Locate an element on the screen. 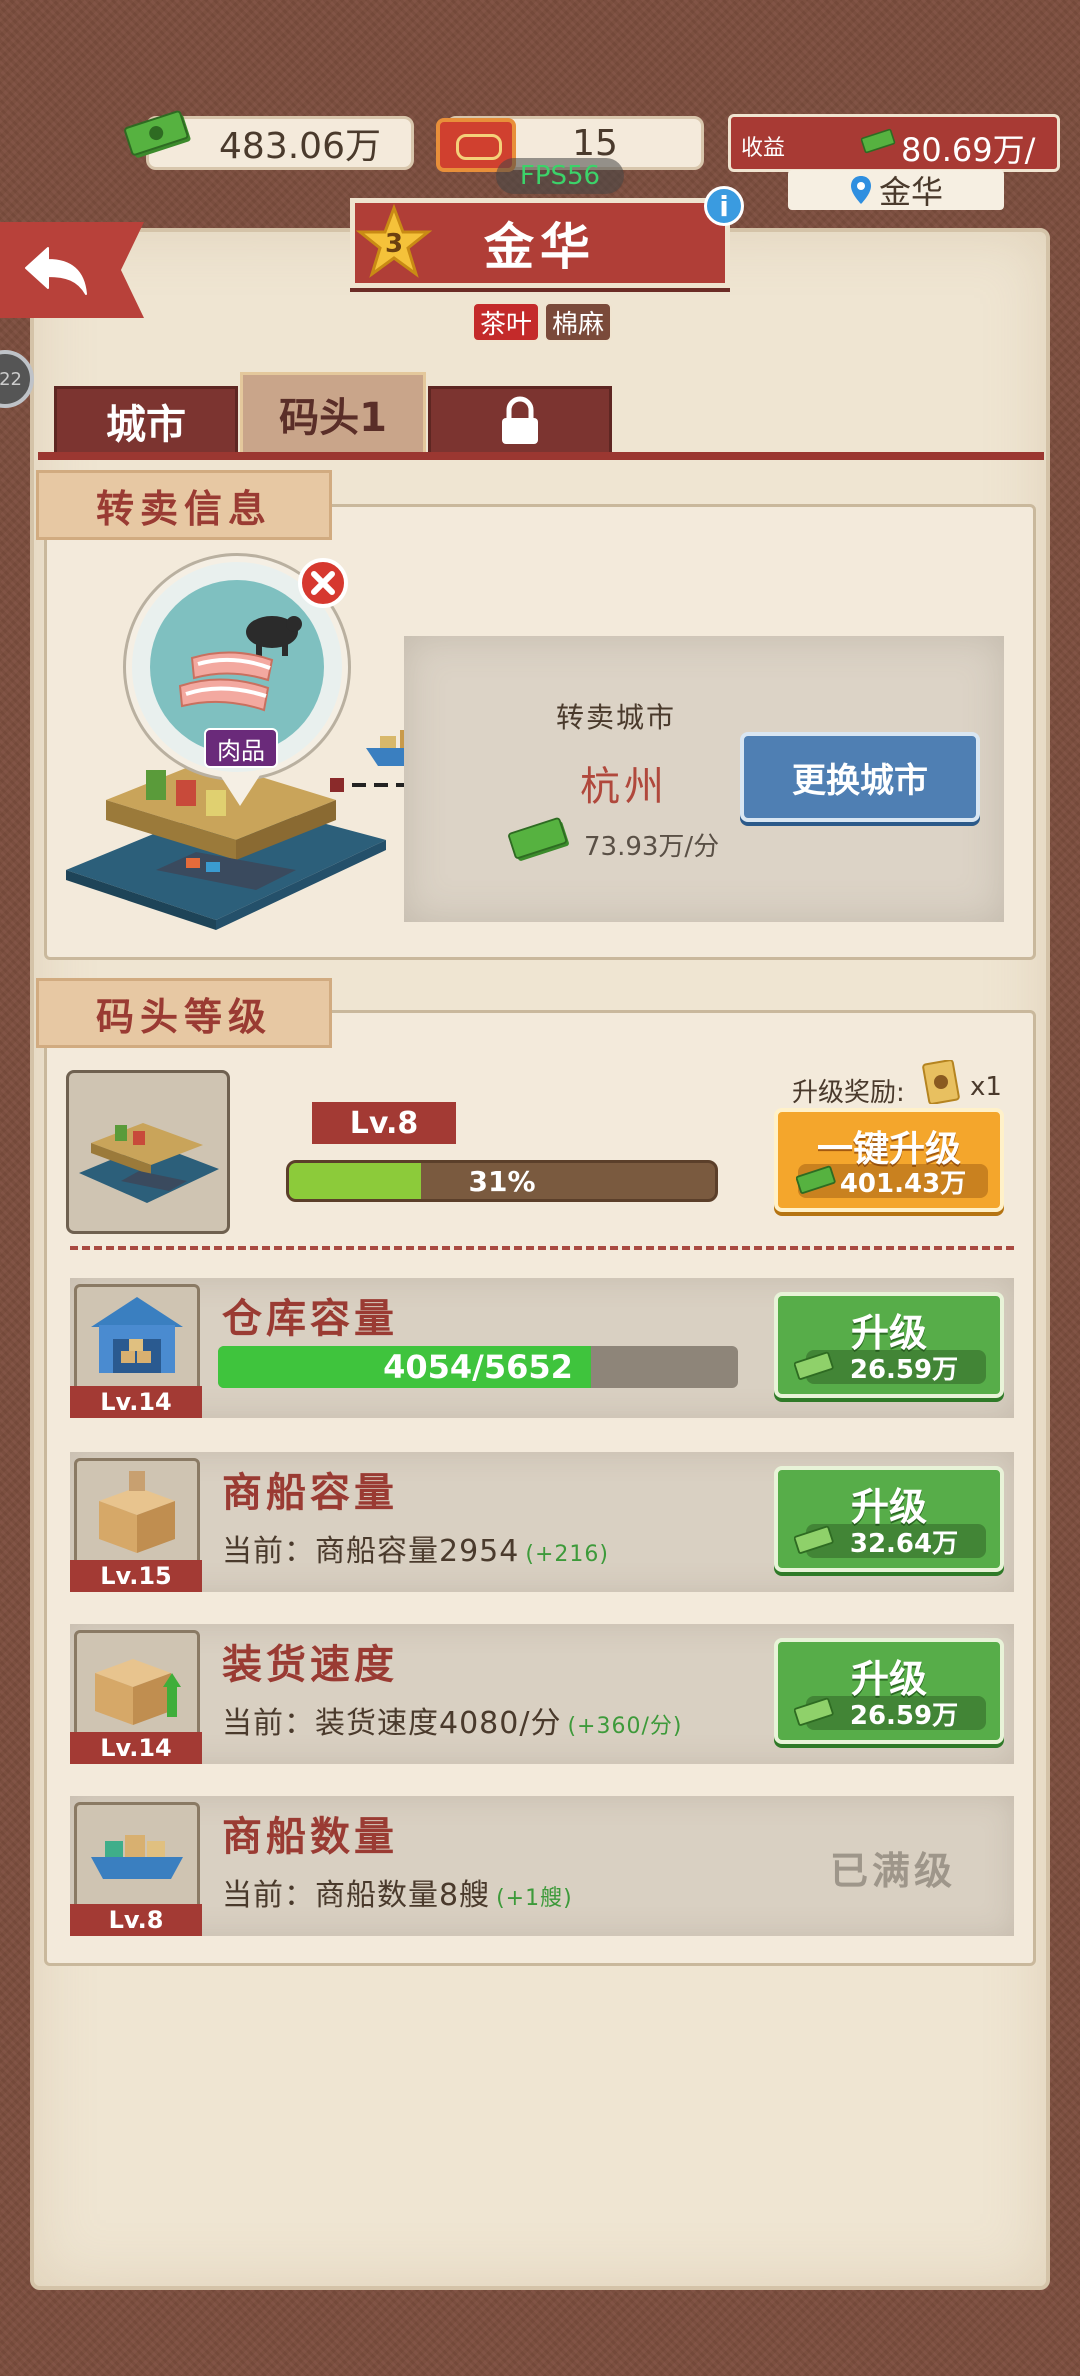  ship-count-level: Lv.8 is located at coordinates (136, 1920).